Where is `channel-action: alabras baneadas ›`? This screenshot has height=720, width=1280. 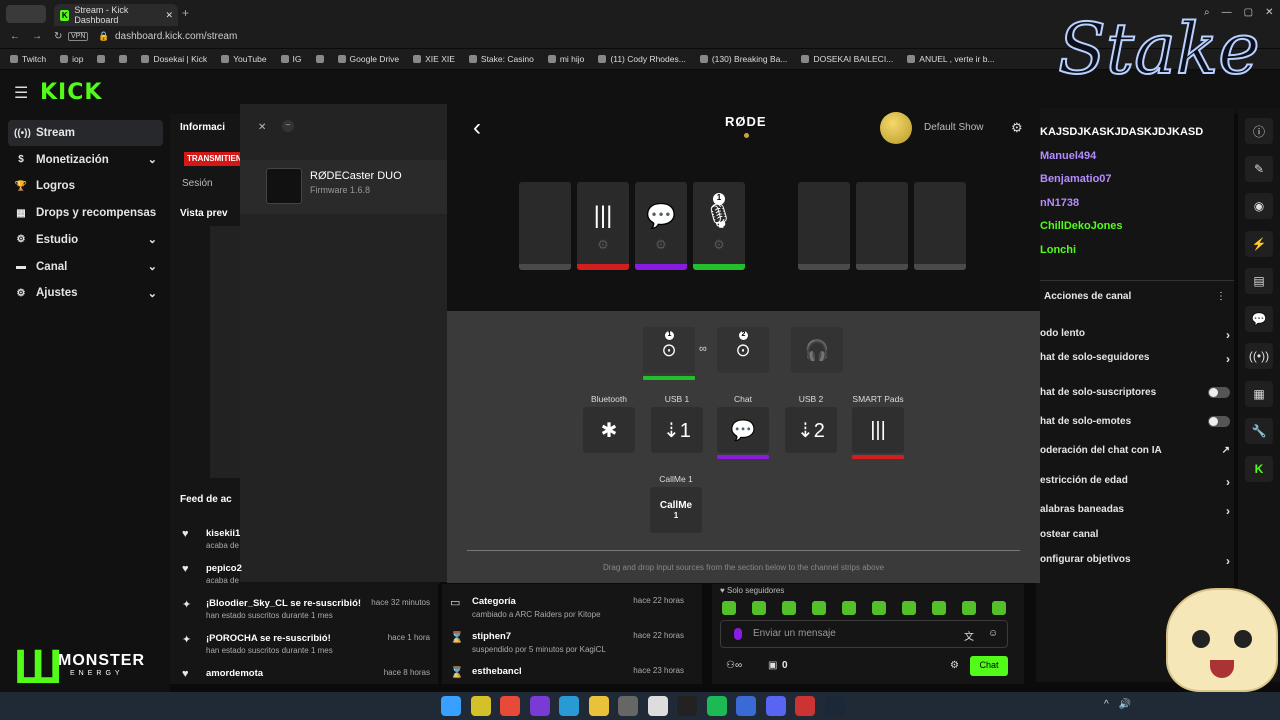
channel-action: alabras baneadas › is located at coordinates (1135, 511).